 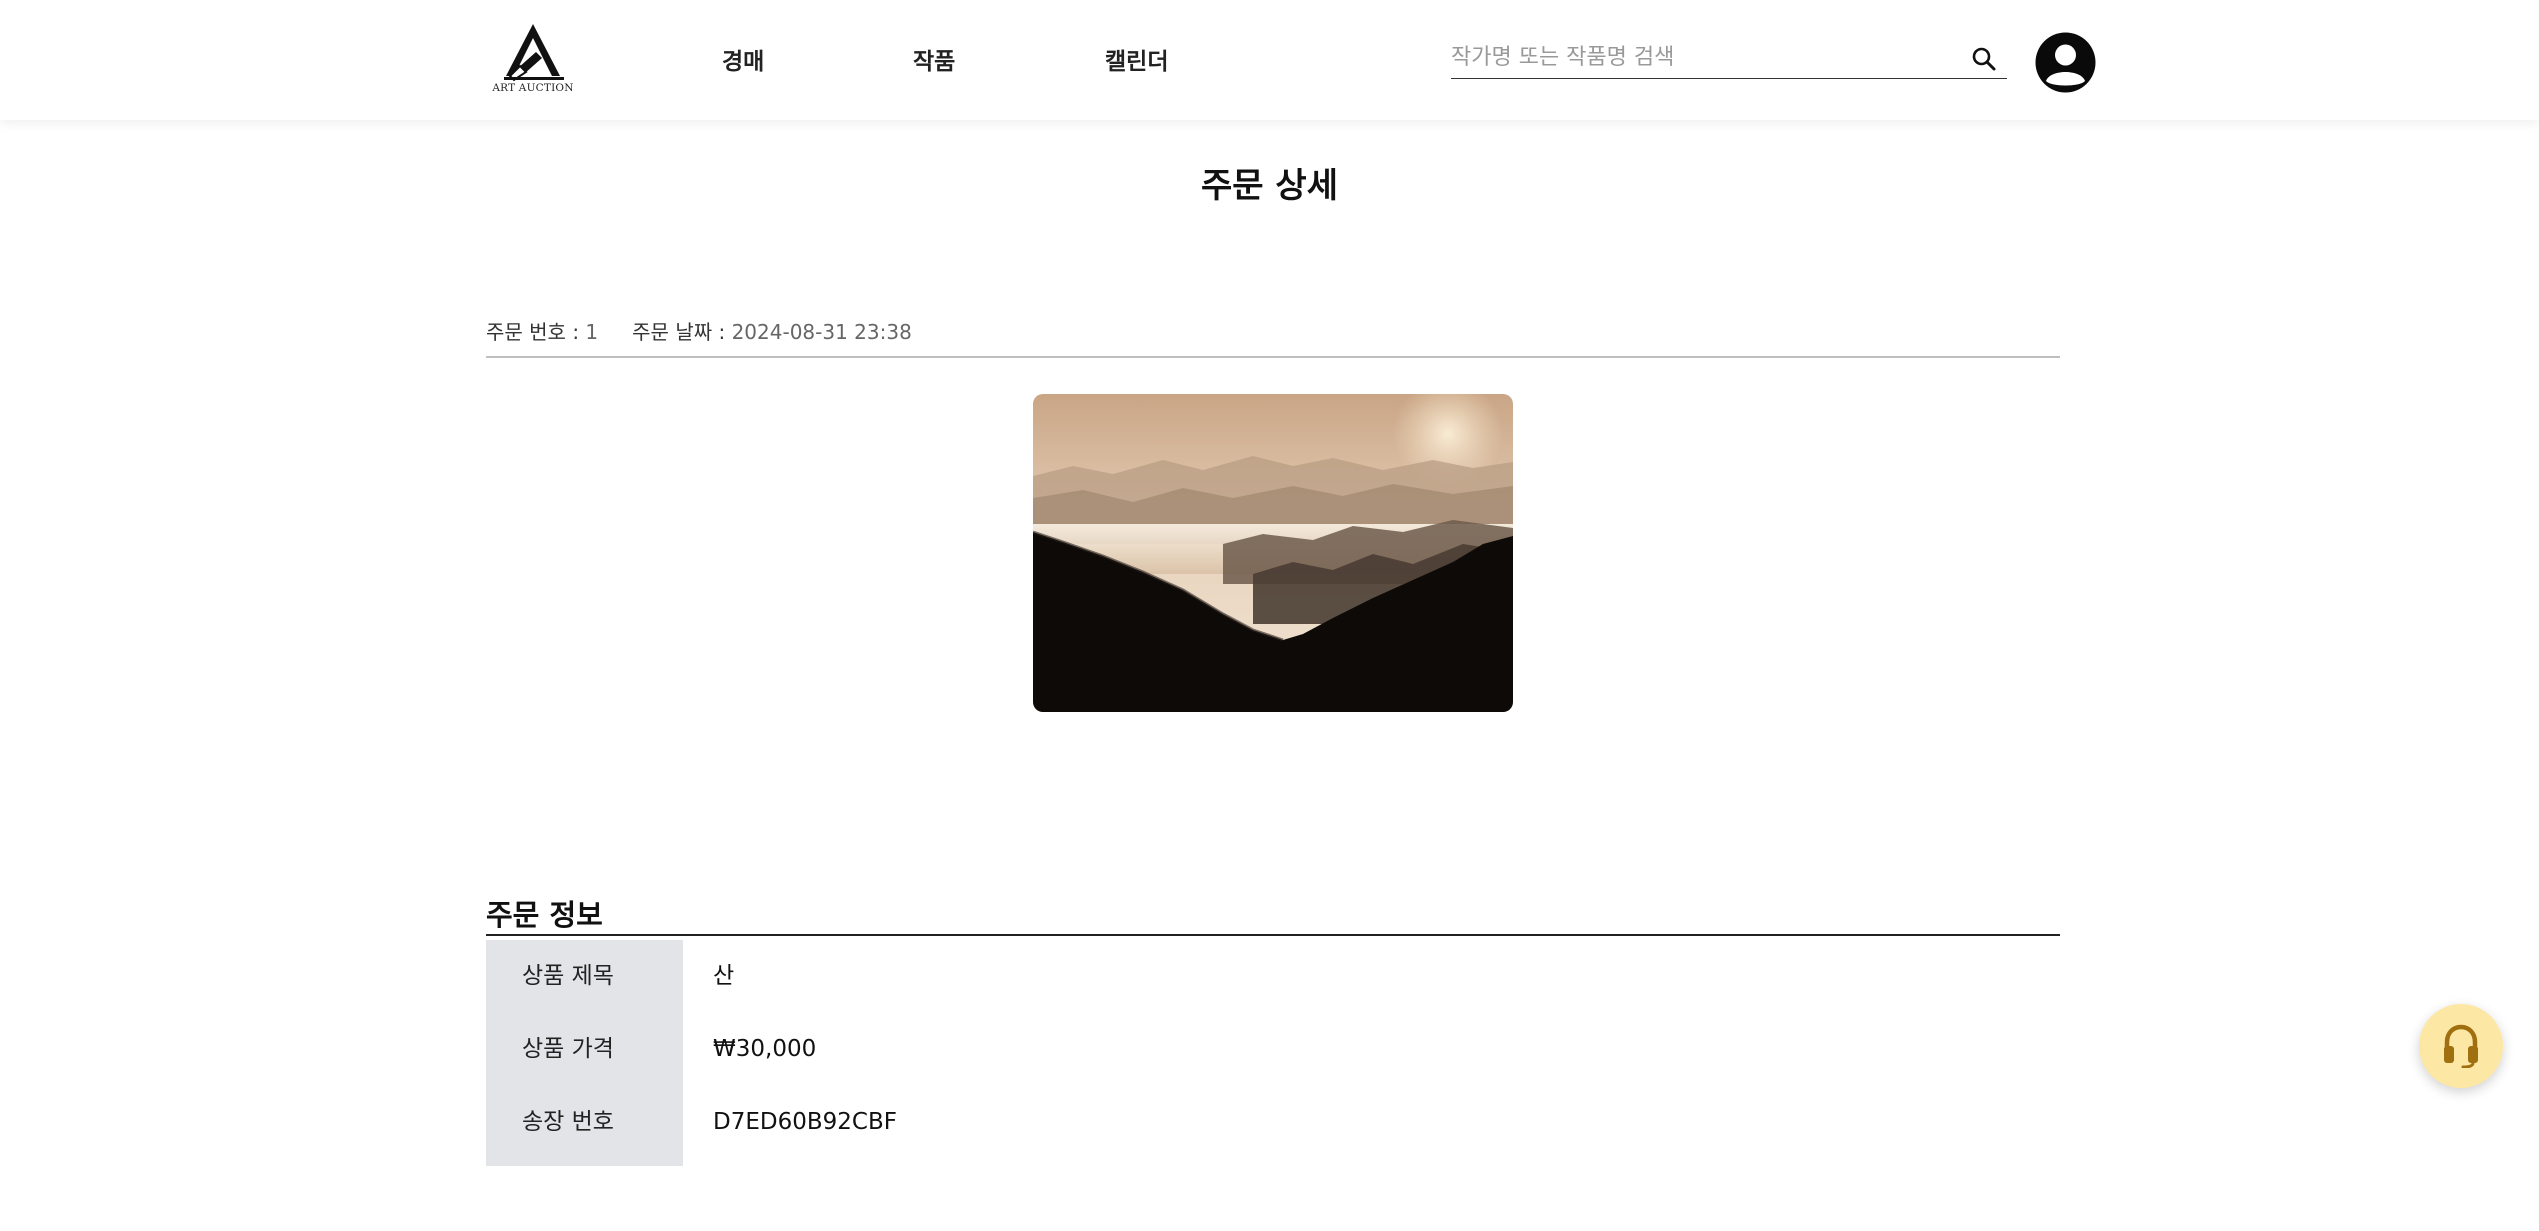 What do you see at coordinates (1701, 57) in the screenshot?
I see `search-input` at bounding box center [1701, 57].